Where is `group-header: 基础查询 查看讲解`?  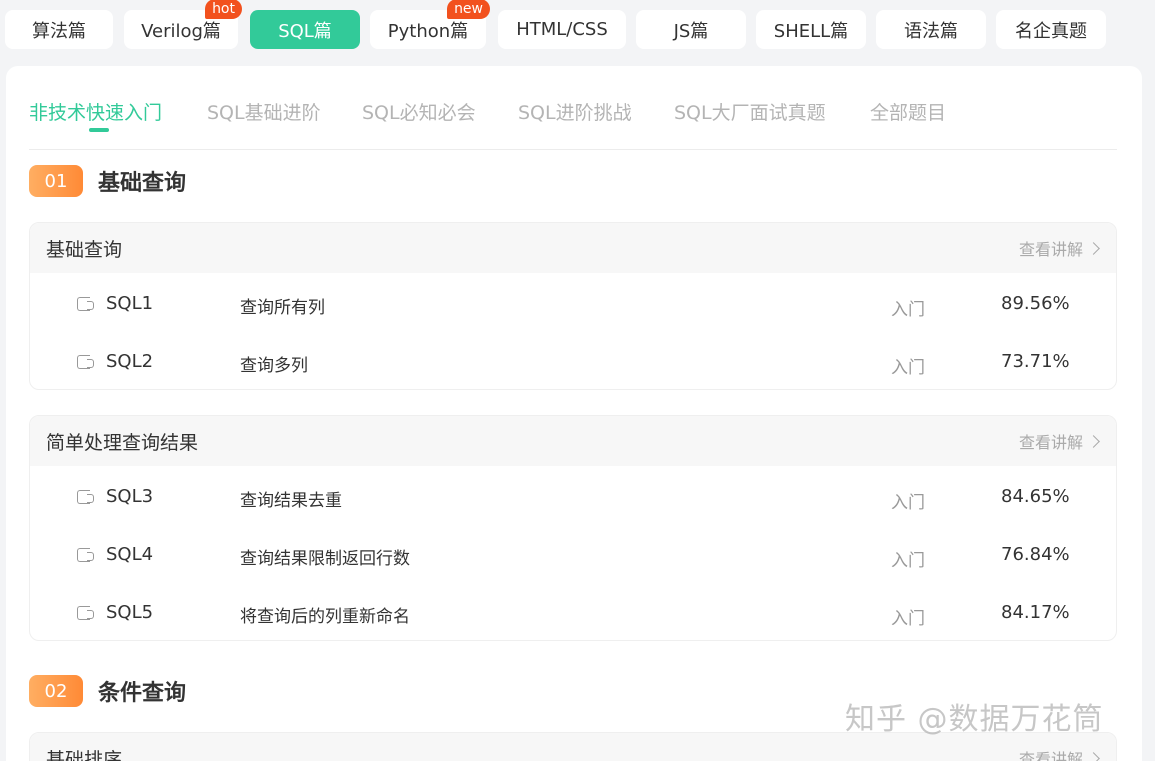 group-header: 基础查询 查看讲解 is located at coordinates (573, 248).